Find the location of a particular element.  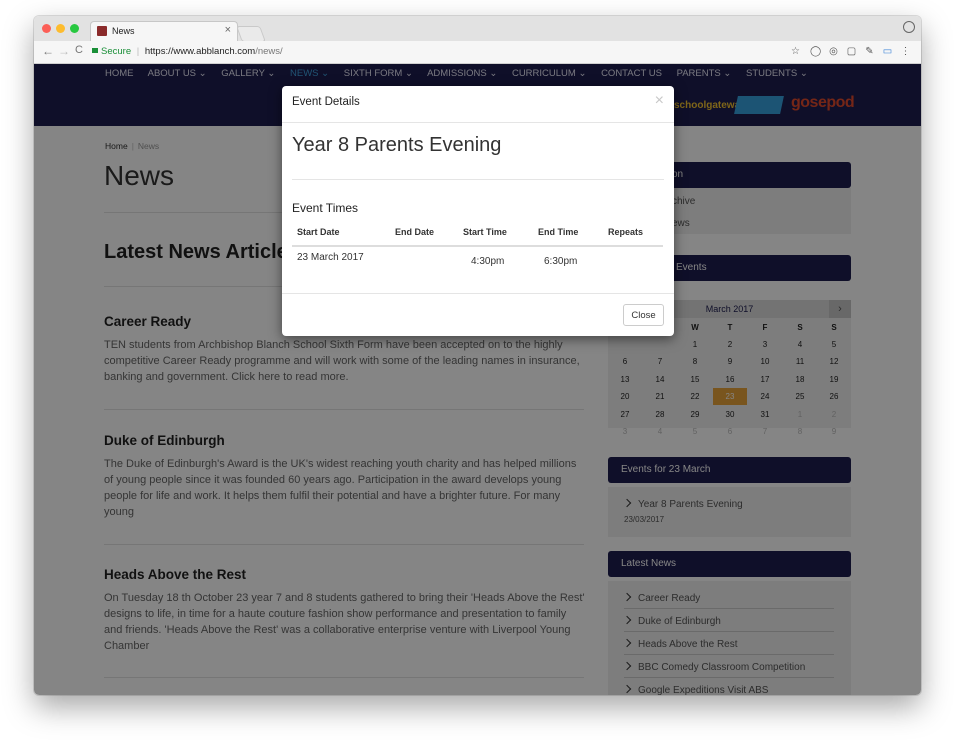

browser-menu-icon: ⋮ is located at coordinates (905, 51).